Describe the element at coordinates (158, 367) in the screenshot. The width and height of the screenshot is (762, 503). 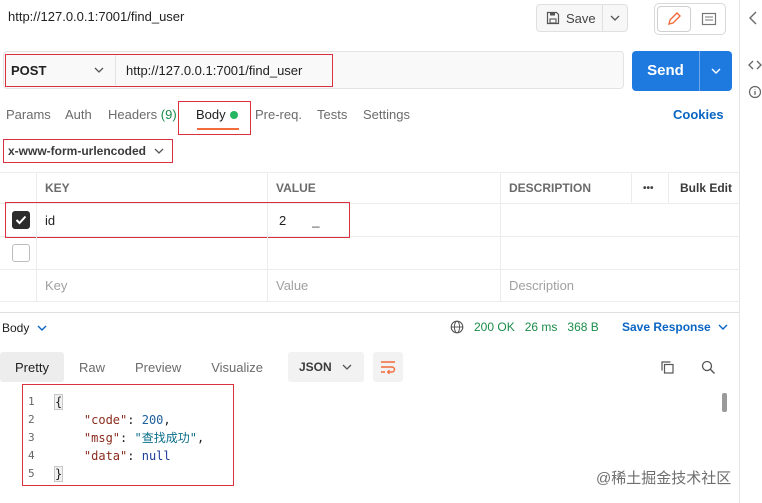
I see `tab-preview: Preview` at that location.